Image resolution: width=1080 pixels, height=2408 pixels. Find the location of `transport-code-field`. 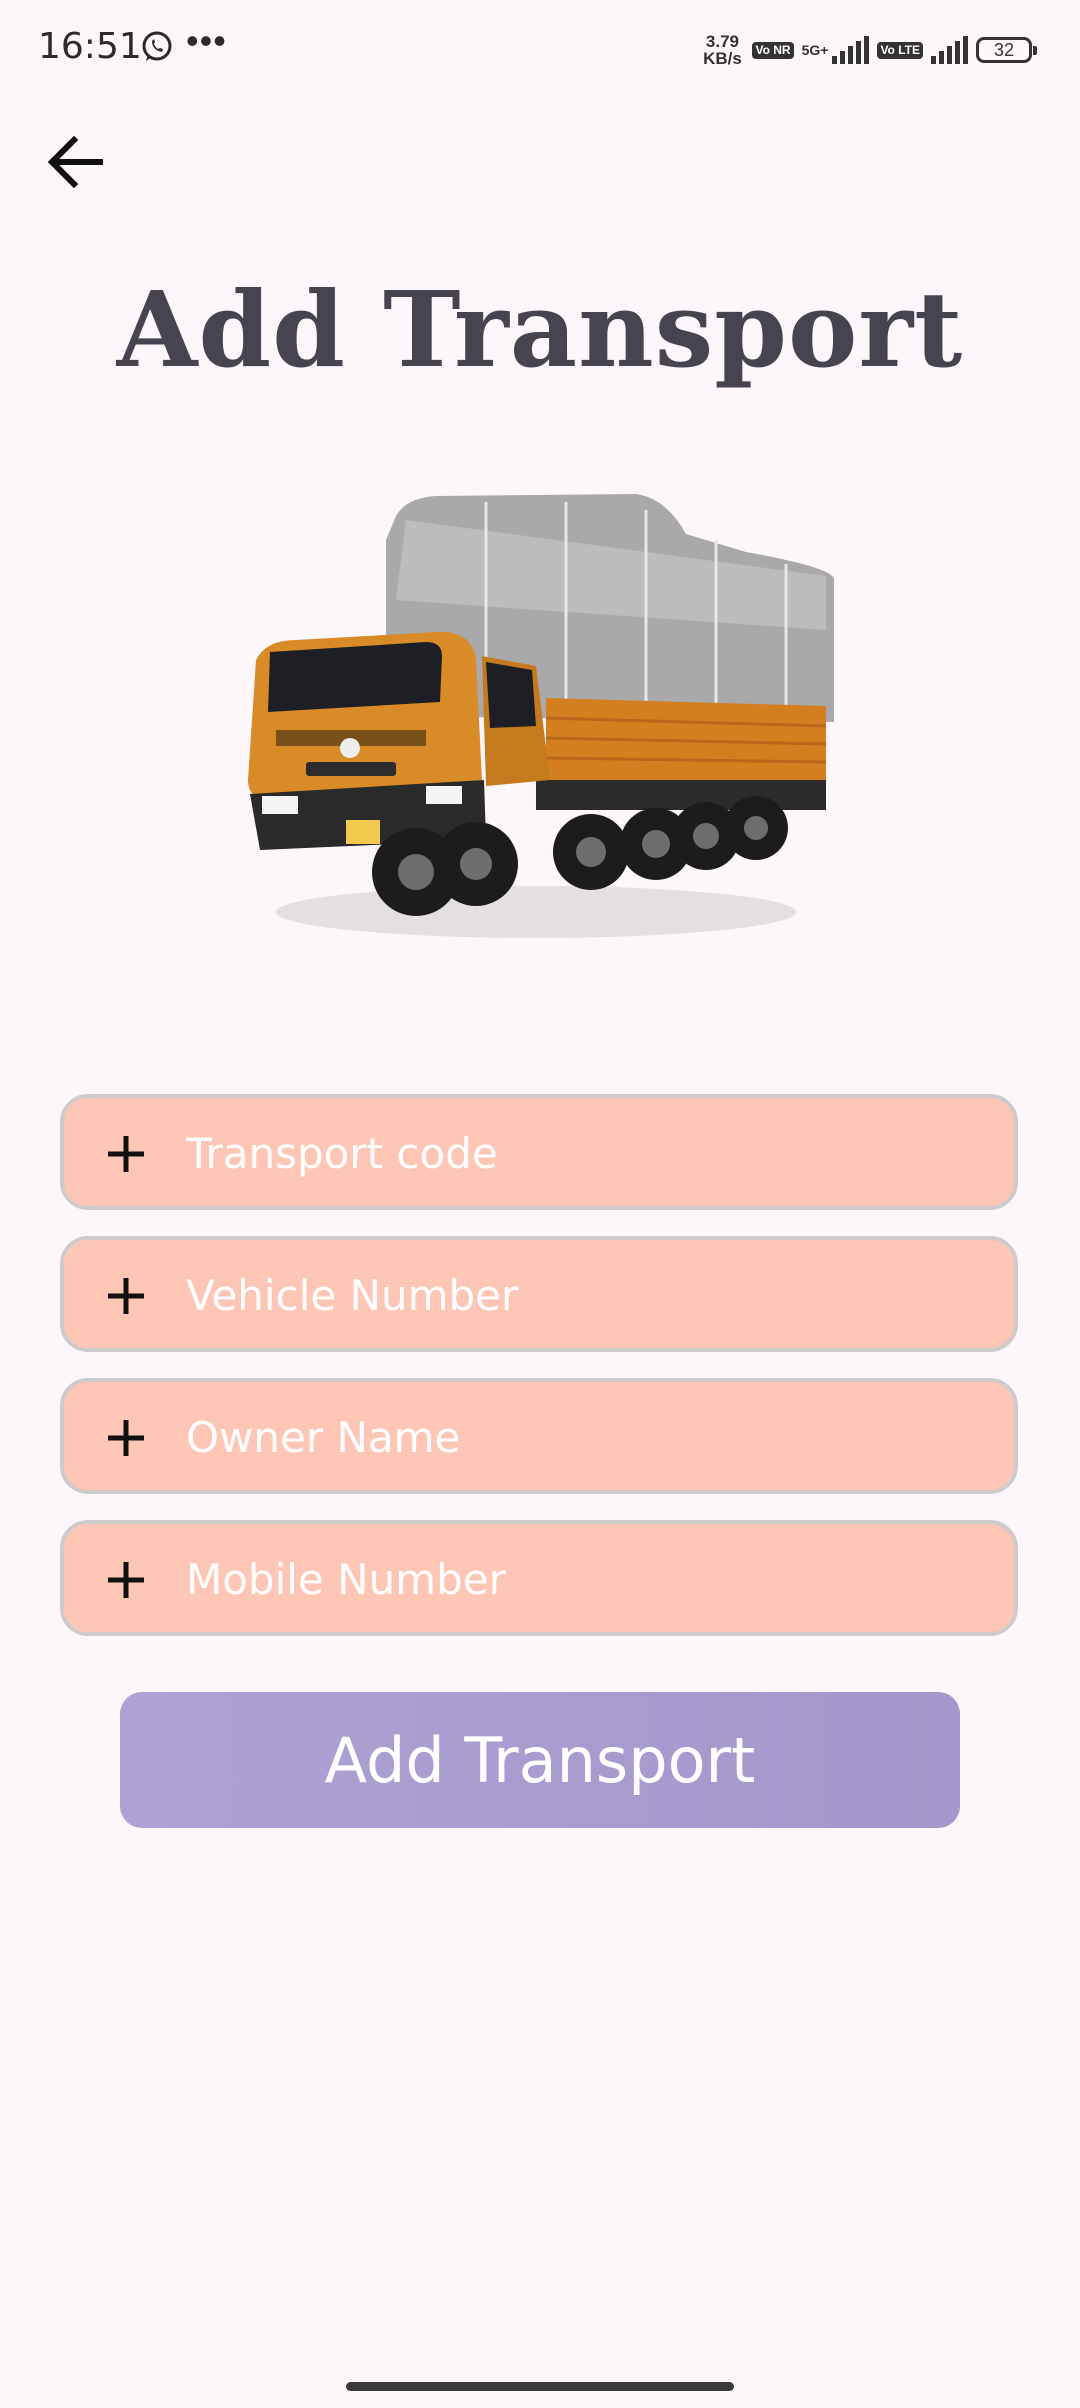

transport-code-field is located at coordinates (539, 1152).